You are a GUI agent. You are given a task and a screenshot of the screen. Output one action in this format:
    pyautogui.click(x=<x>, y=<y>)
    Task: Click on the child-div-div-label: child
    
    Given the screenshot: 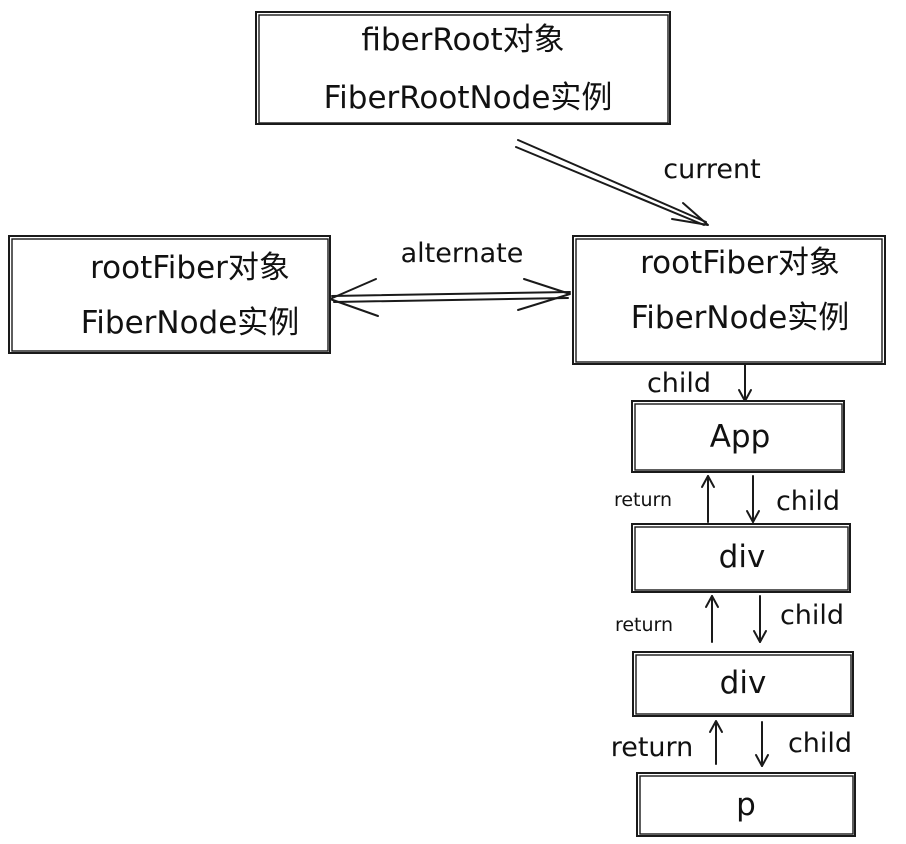 What is the action you would take?
    pyautogui.click(x=812, y=615)
    